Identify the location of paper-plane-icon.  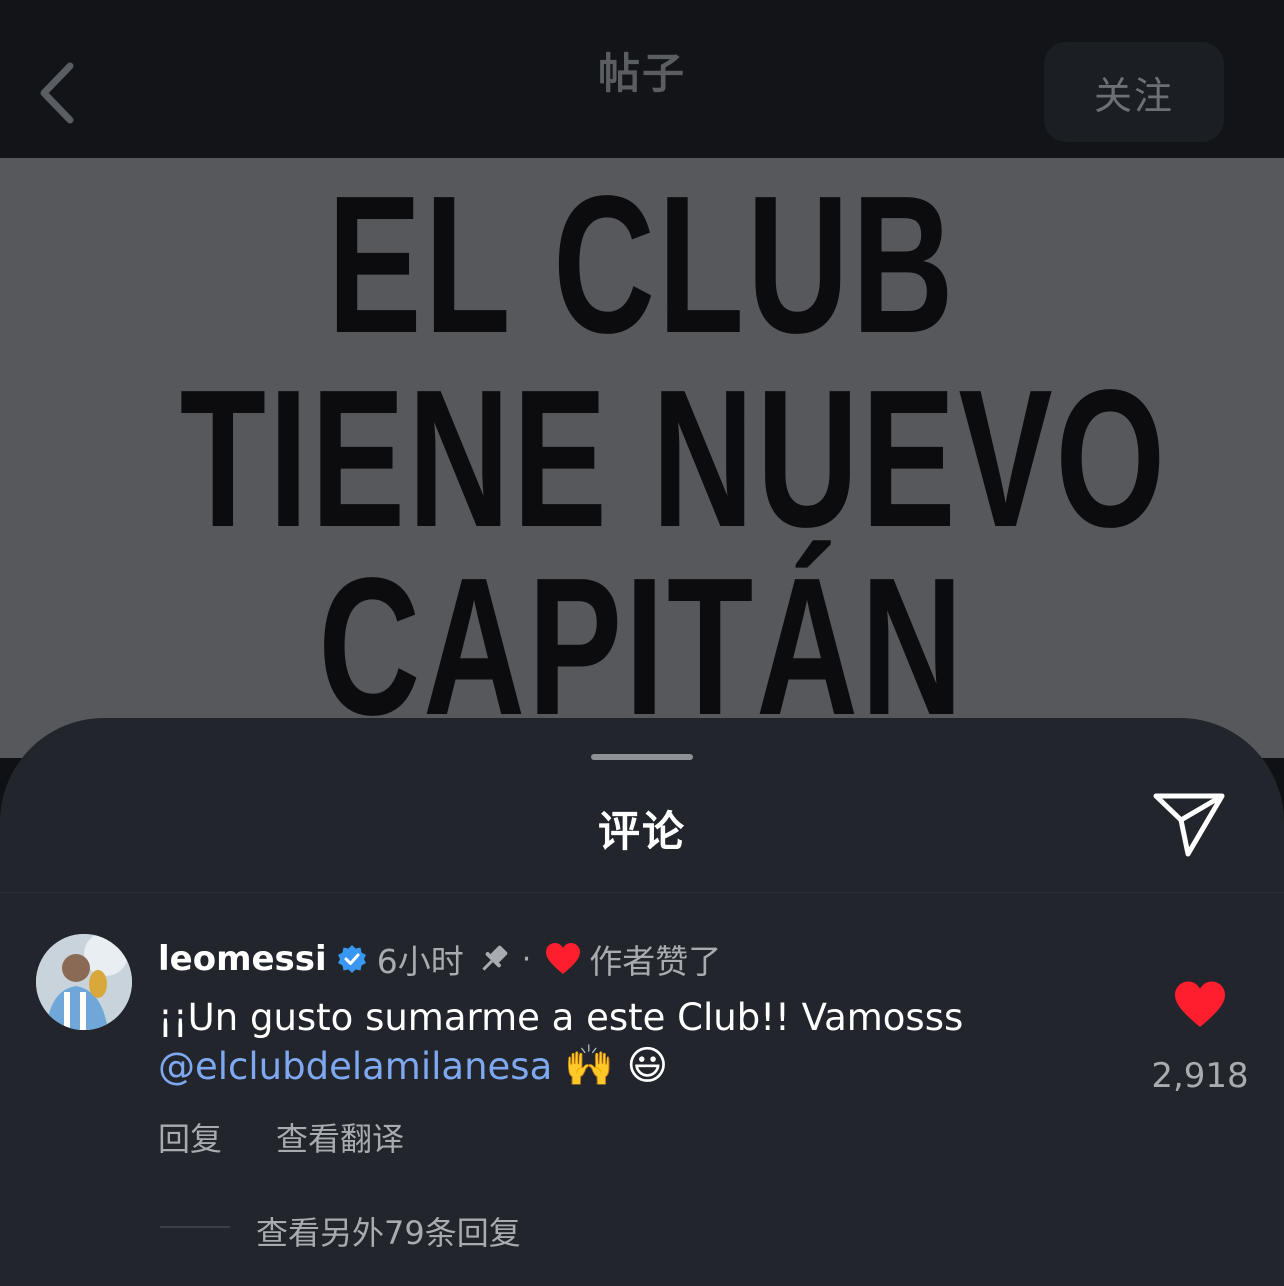
(1189, 825).